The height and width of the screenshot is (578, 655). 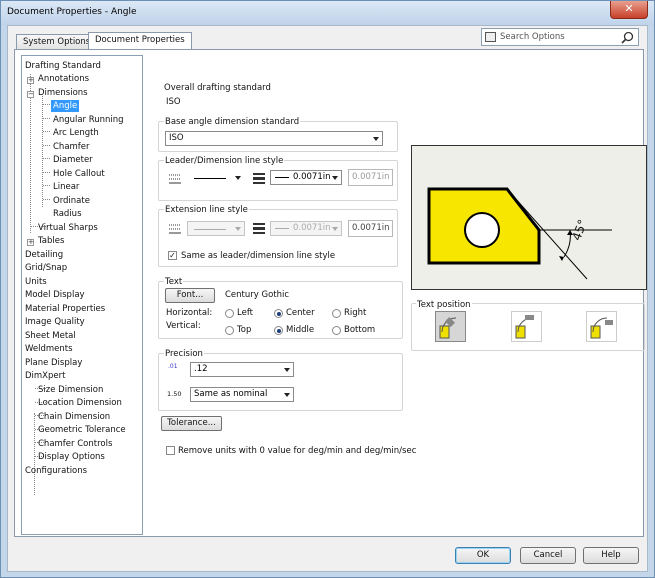 What do you see at coordinates (65, 106) in the screenshot?
I see `tree-item-angle: Angle` at bounding box center [65, 106].